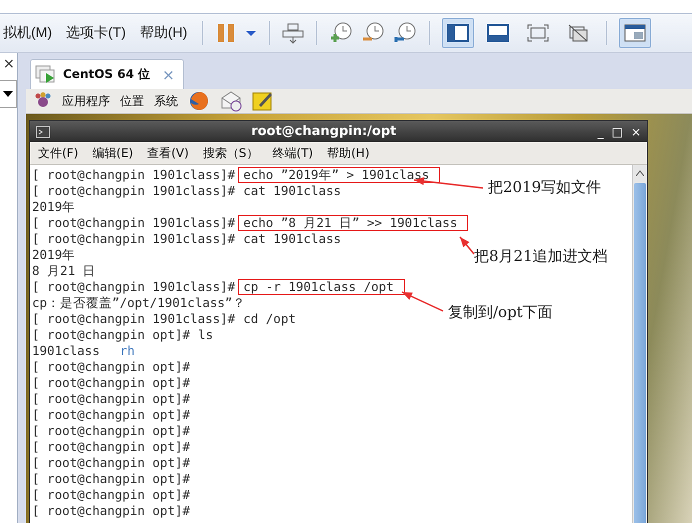 This screenshot has width=692, height=523. I want to click on terminal-menu-item: 帮助(H), so click(348, 153).